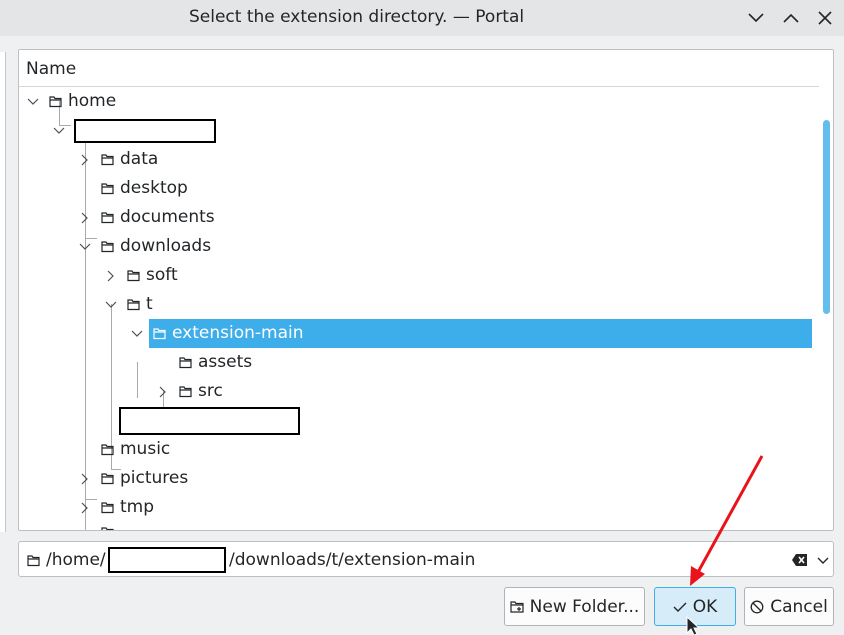 The width and height of the screenshot is (844, 635). I want to click on tree-row-label: t, so click(149, 304).